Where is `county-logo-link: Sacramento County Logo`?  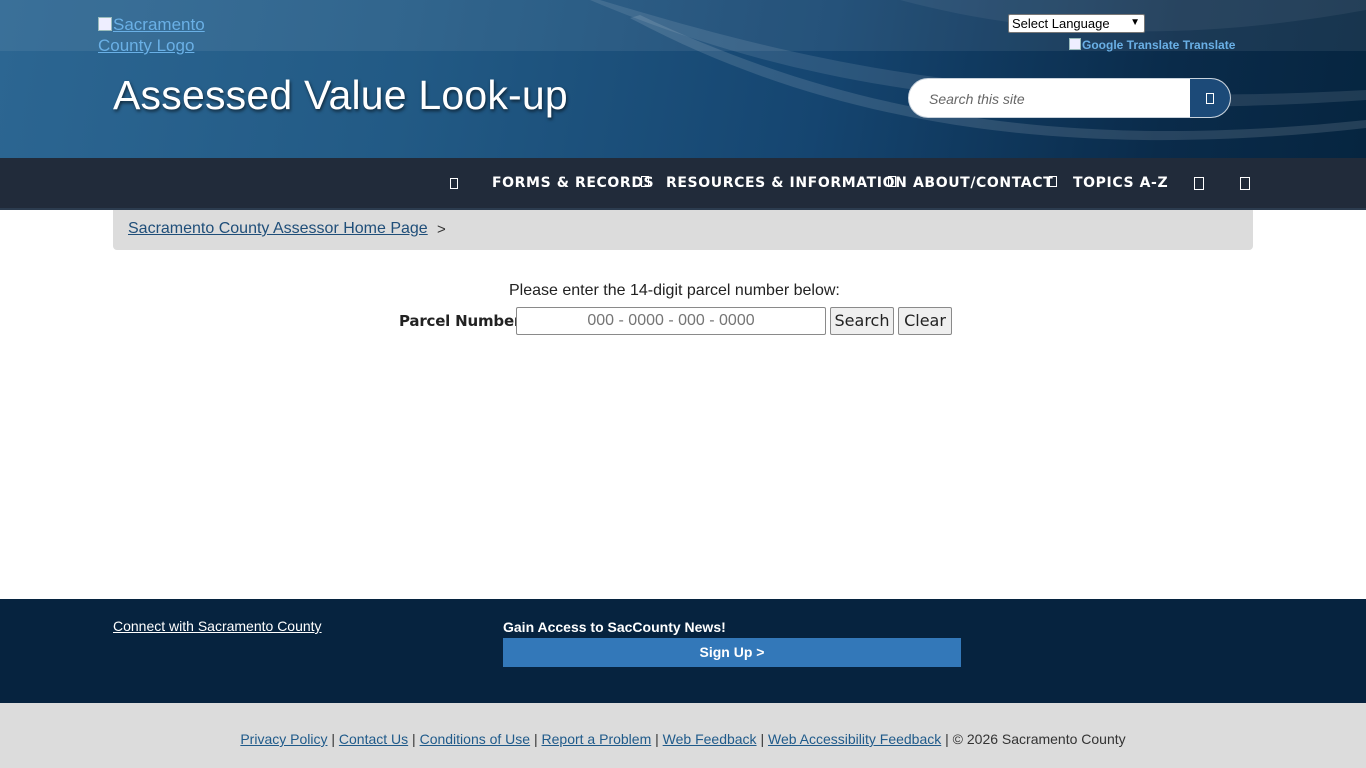
county-logo-link: Sacramento County Logo is located at coordinates (163, 35).